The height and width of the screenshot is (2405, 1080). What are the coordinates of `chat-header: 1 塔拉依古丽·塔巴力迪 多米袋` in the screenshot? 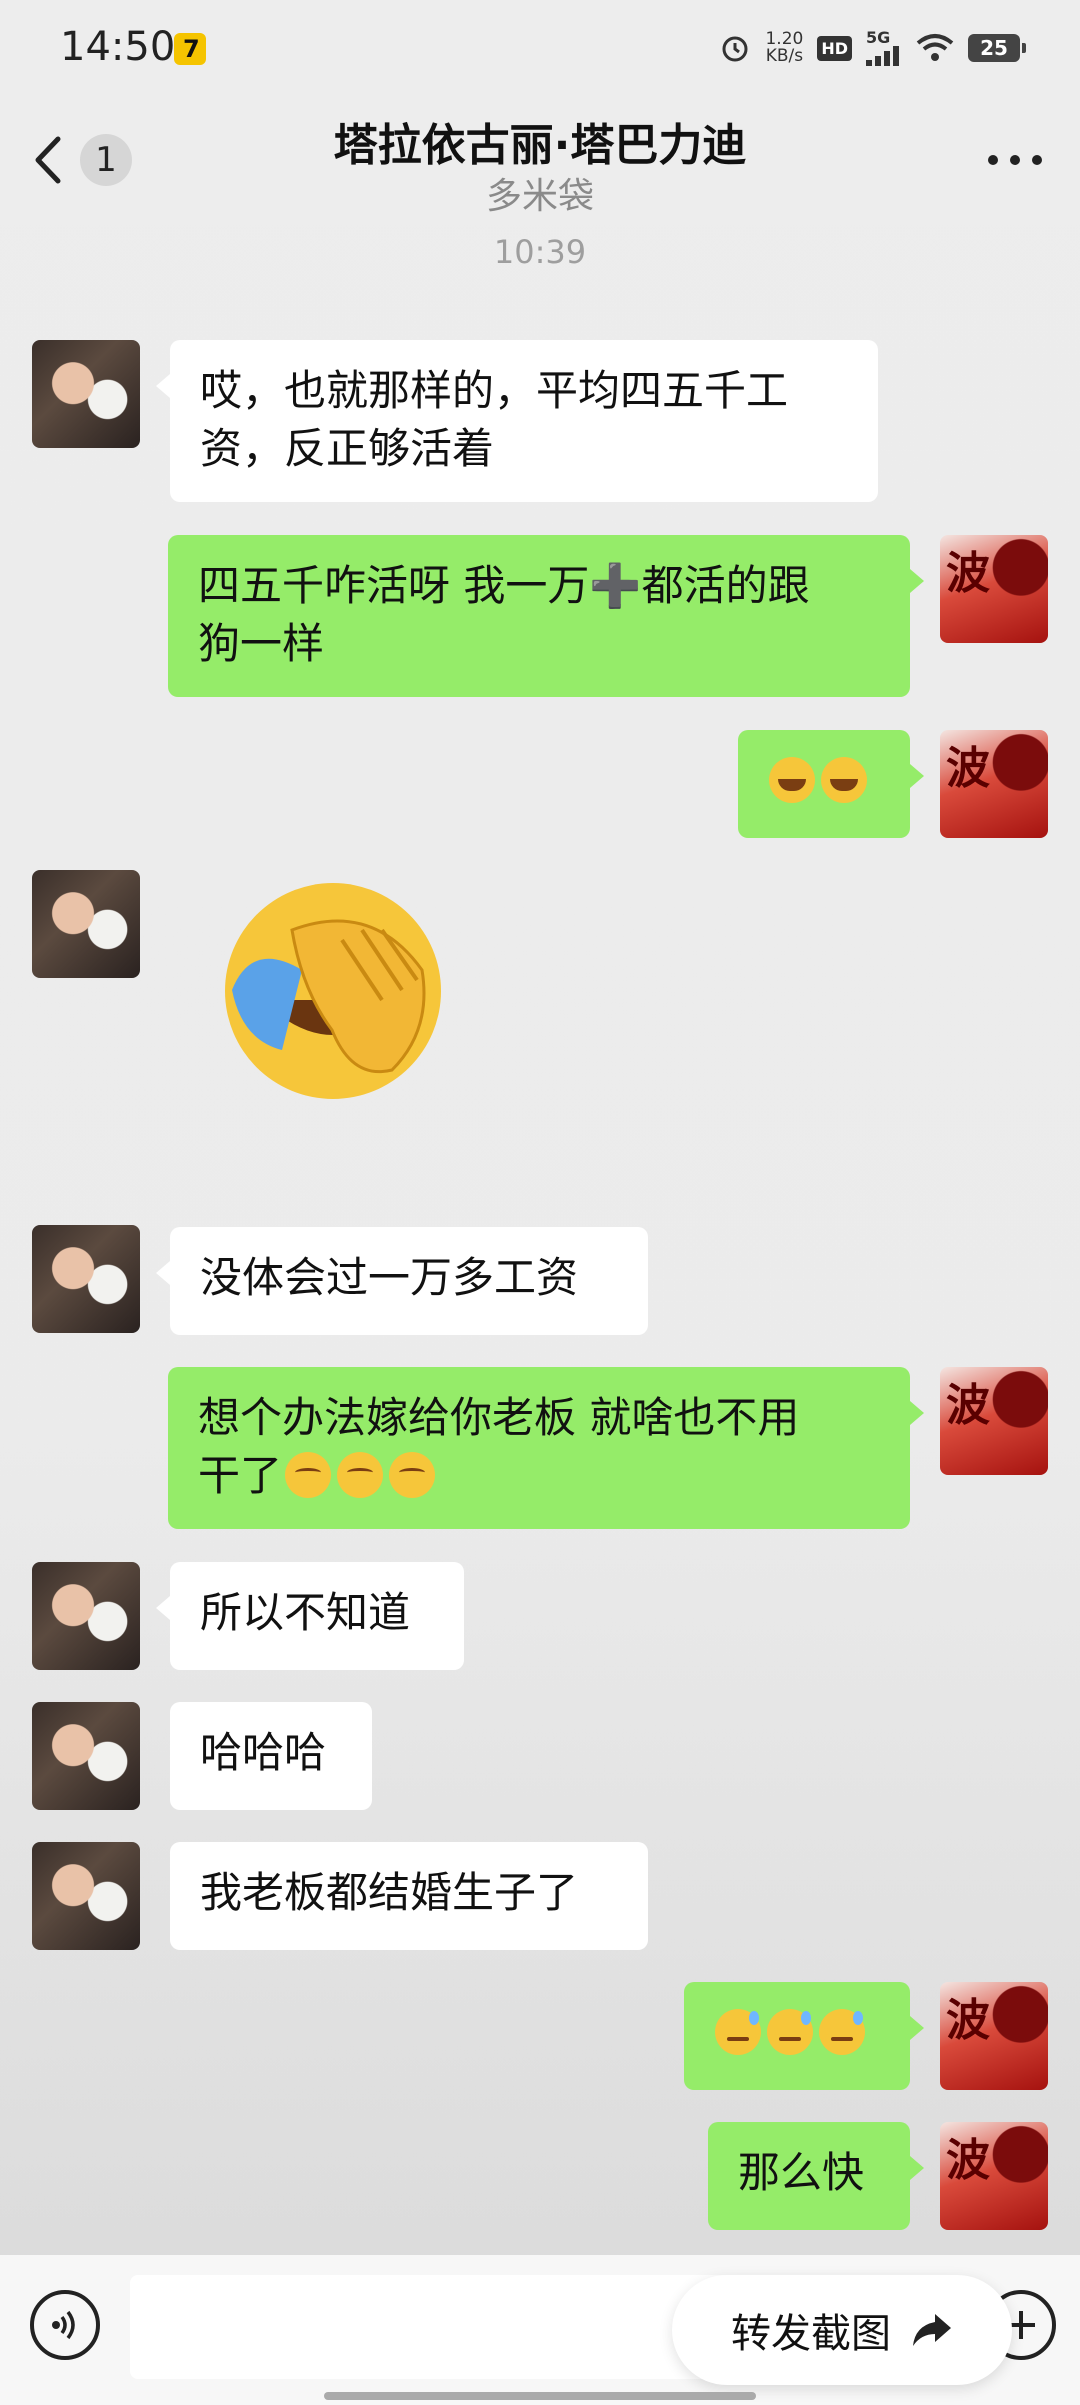 It's located at (540, 160).